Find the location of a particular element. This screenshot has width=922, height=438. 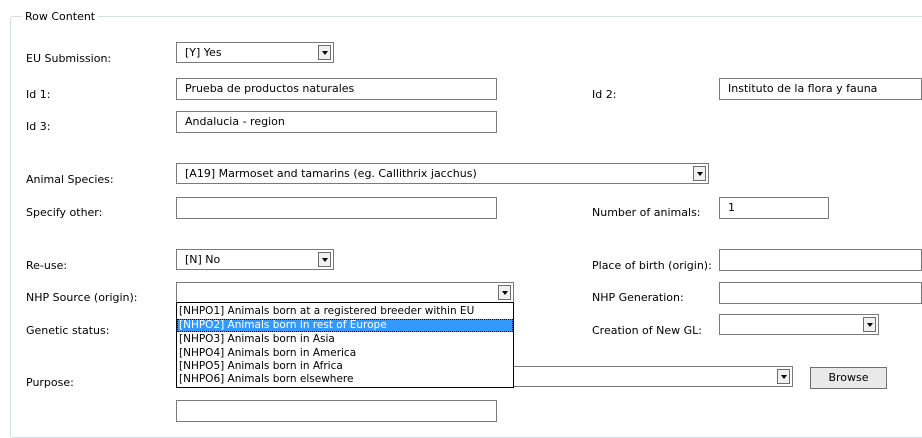

animal-species-label: Animal Species: is located at coordinates (70, 179).